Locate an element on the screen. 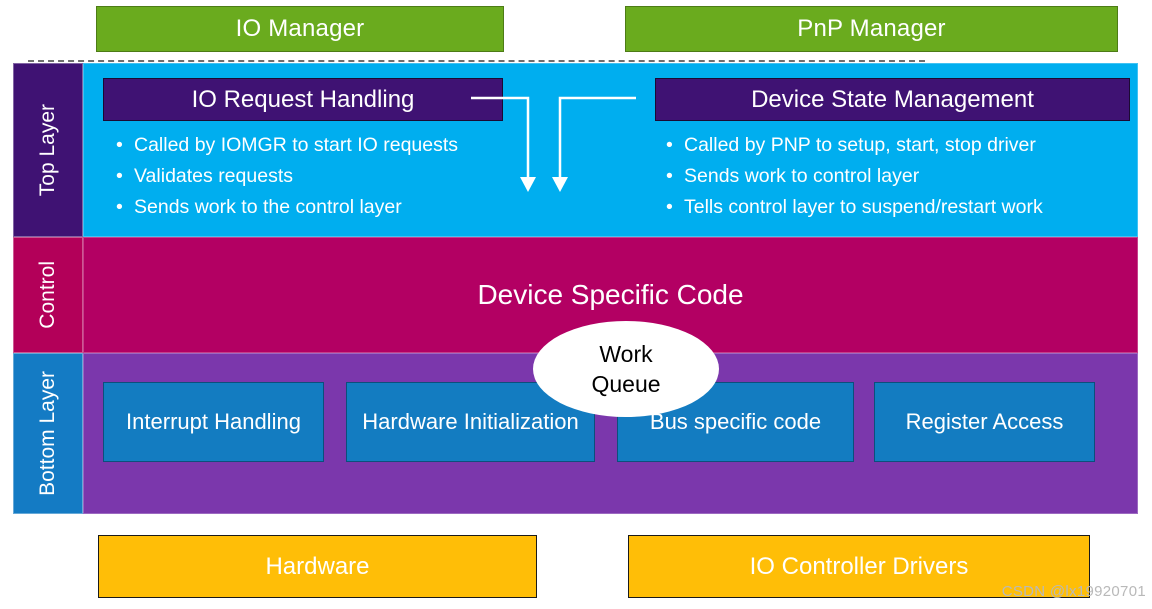  work-queue-ellipse: Work Queue is located at coordinates (626, 369).